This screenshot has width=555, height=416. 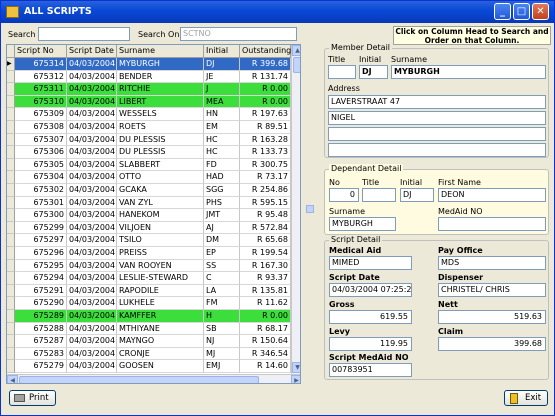 What do you see at coordinates (296, 65) in the screenshot?
I see `vertical-scroll-thumb` at bounding box center [296, 65].